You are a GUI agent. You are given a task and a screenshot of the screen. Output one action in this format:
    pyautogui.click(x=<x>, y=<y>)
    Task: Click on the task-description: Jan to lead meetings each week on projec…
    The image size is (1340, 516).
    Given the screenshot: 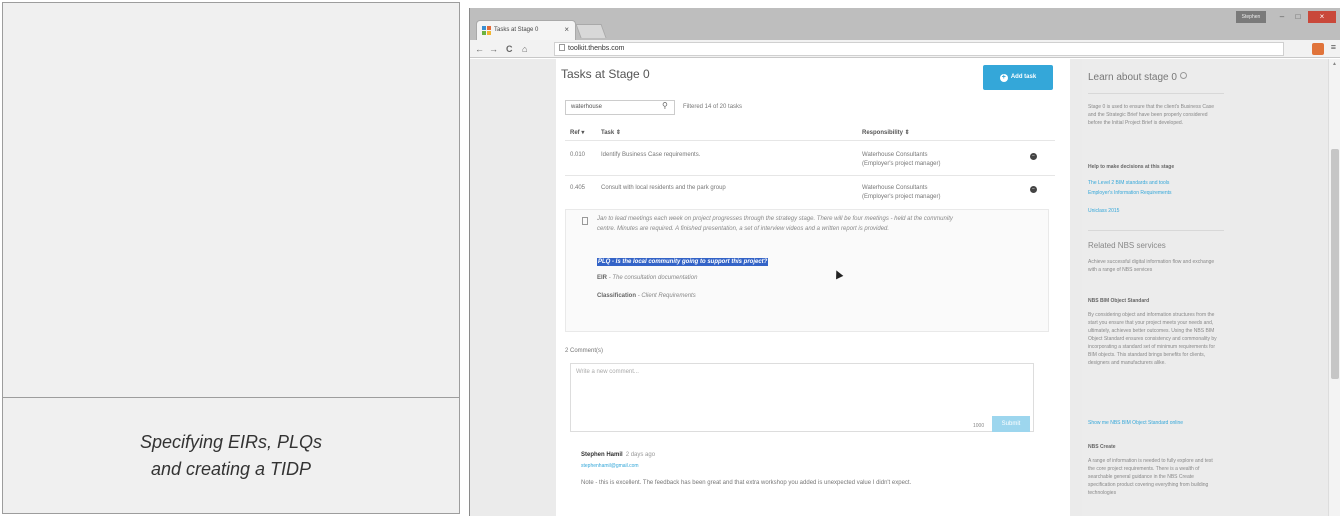 What is the action you would take?
    pyautogui.click(x=775, y=224)
    